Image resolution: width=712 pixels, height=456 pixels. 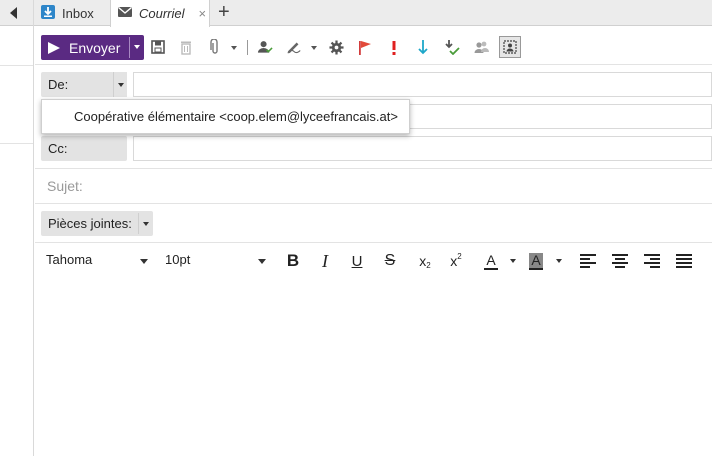 I want to click on tab-courriel-label: Courriel, so click(x=162, y=13).